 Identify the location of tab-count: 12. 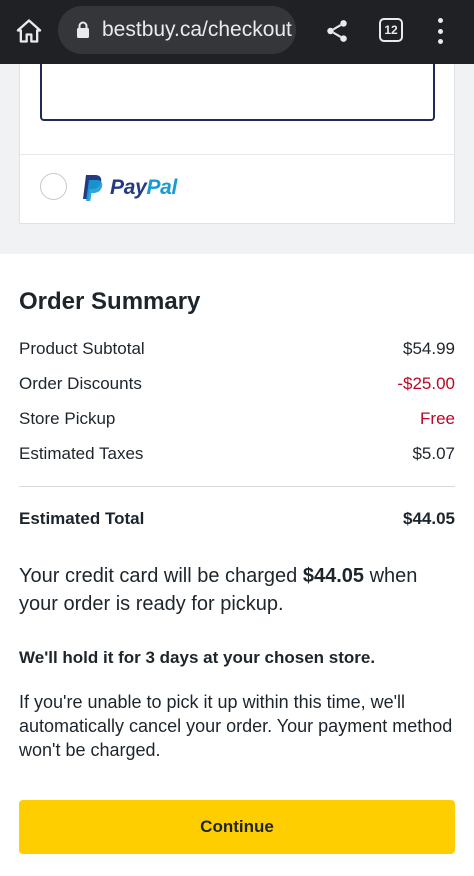
(391, 30).